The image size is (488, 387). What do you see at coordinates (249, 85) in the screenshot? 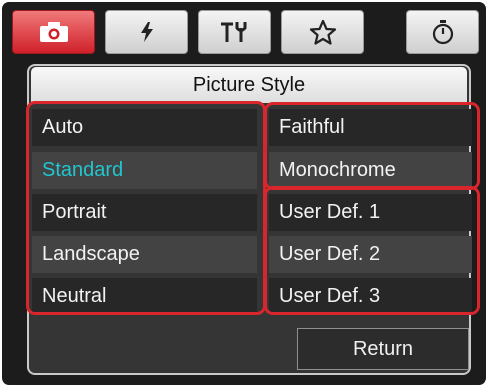
I see `panel-title: Picture Style` at bounding box center [249, 85].